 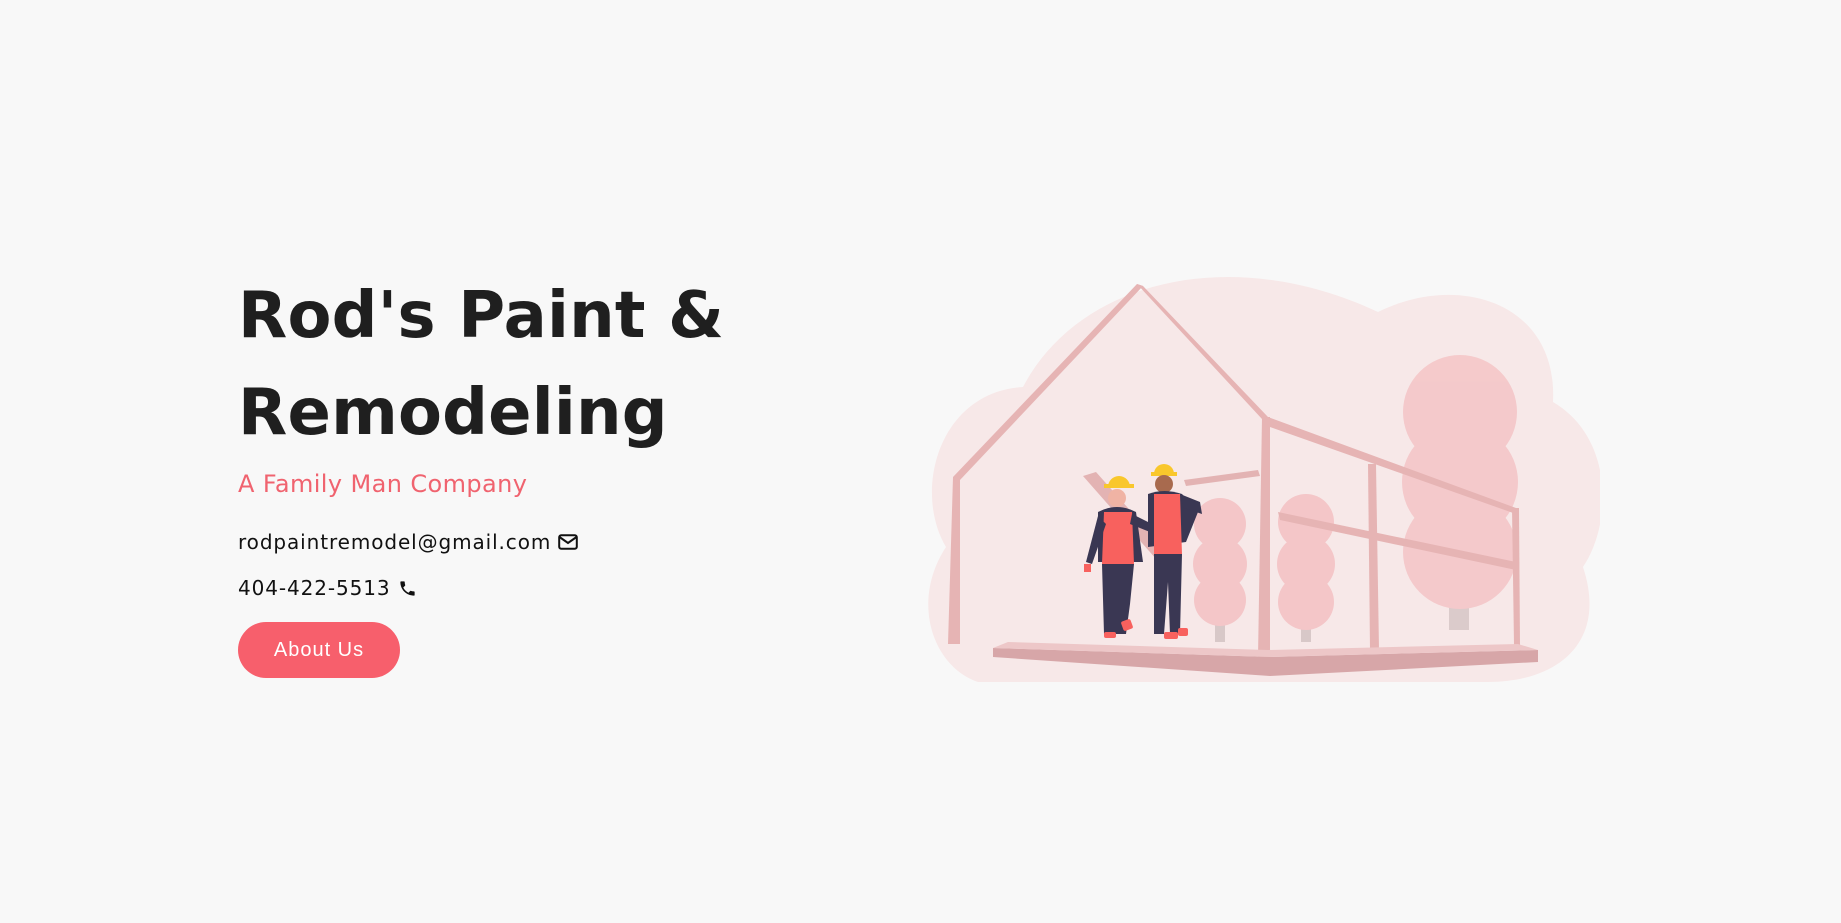 What do you see at coordinates (407, 588) in the screenshot?
I see `phone-icon` at bounding box center [407, 588].